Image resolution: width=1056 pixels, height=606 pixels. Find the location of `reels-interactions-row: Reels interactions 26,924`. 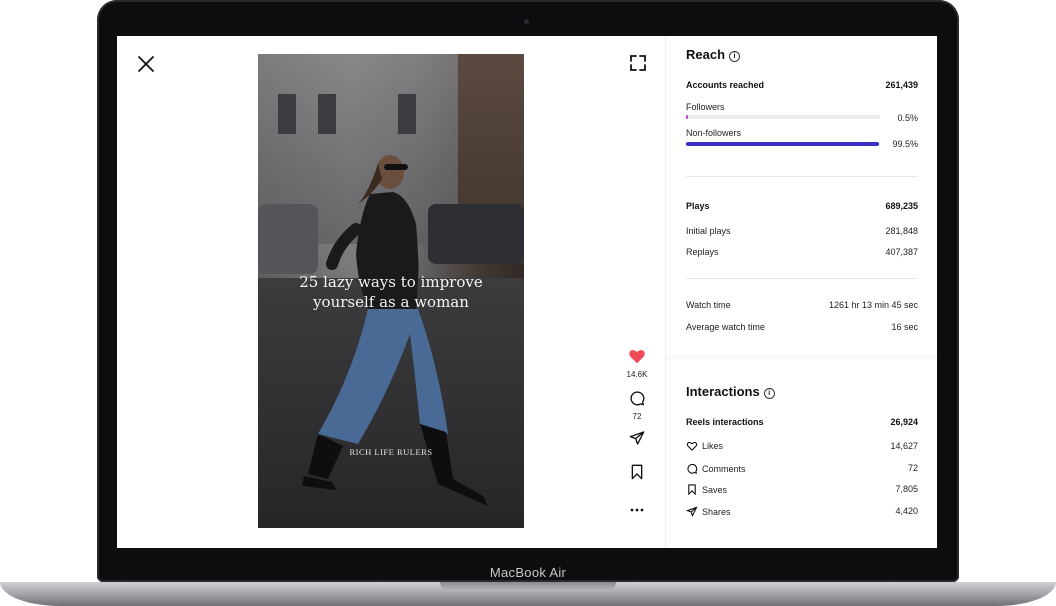

reels-interactions-row: Reels interactions 26,924 is located at coordinates (802, 422).